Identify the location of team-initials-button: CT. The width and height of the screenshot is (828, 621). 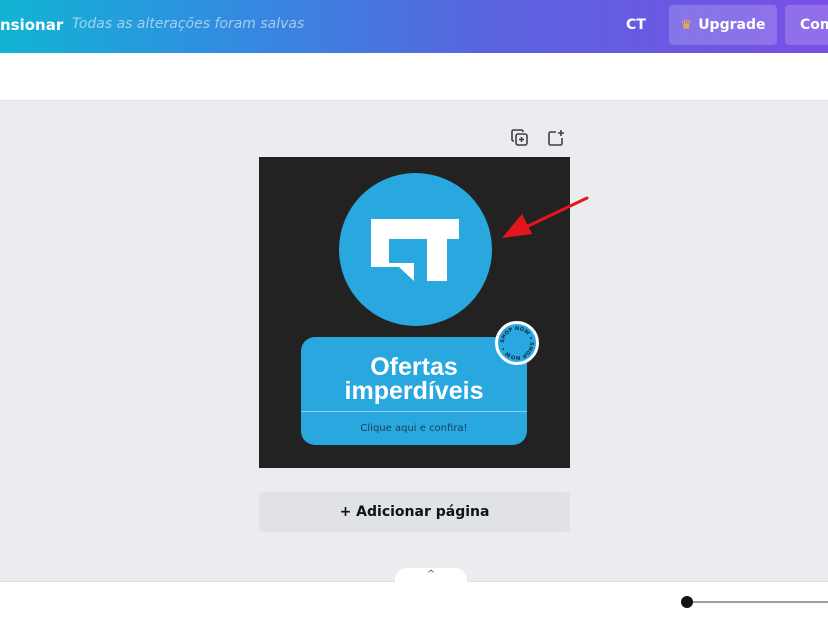
(636, 25).